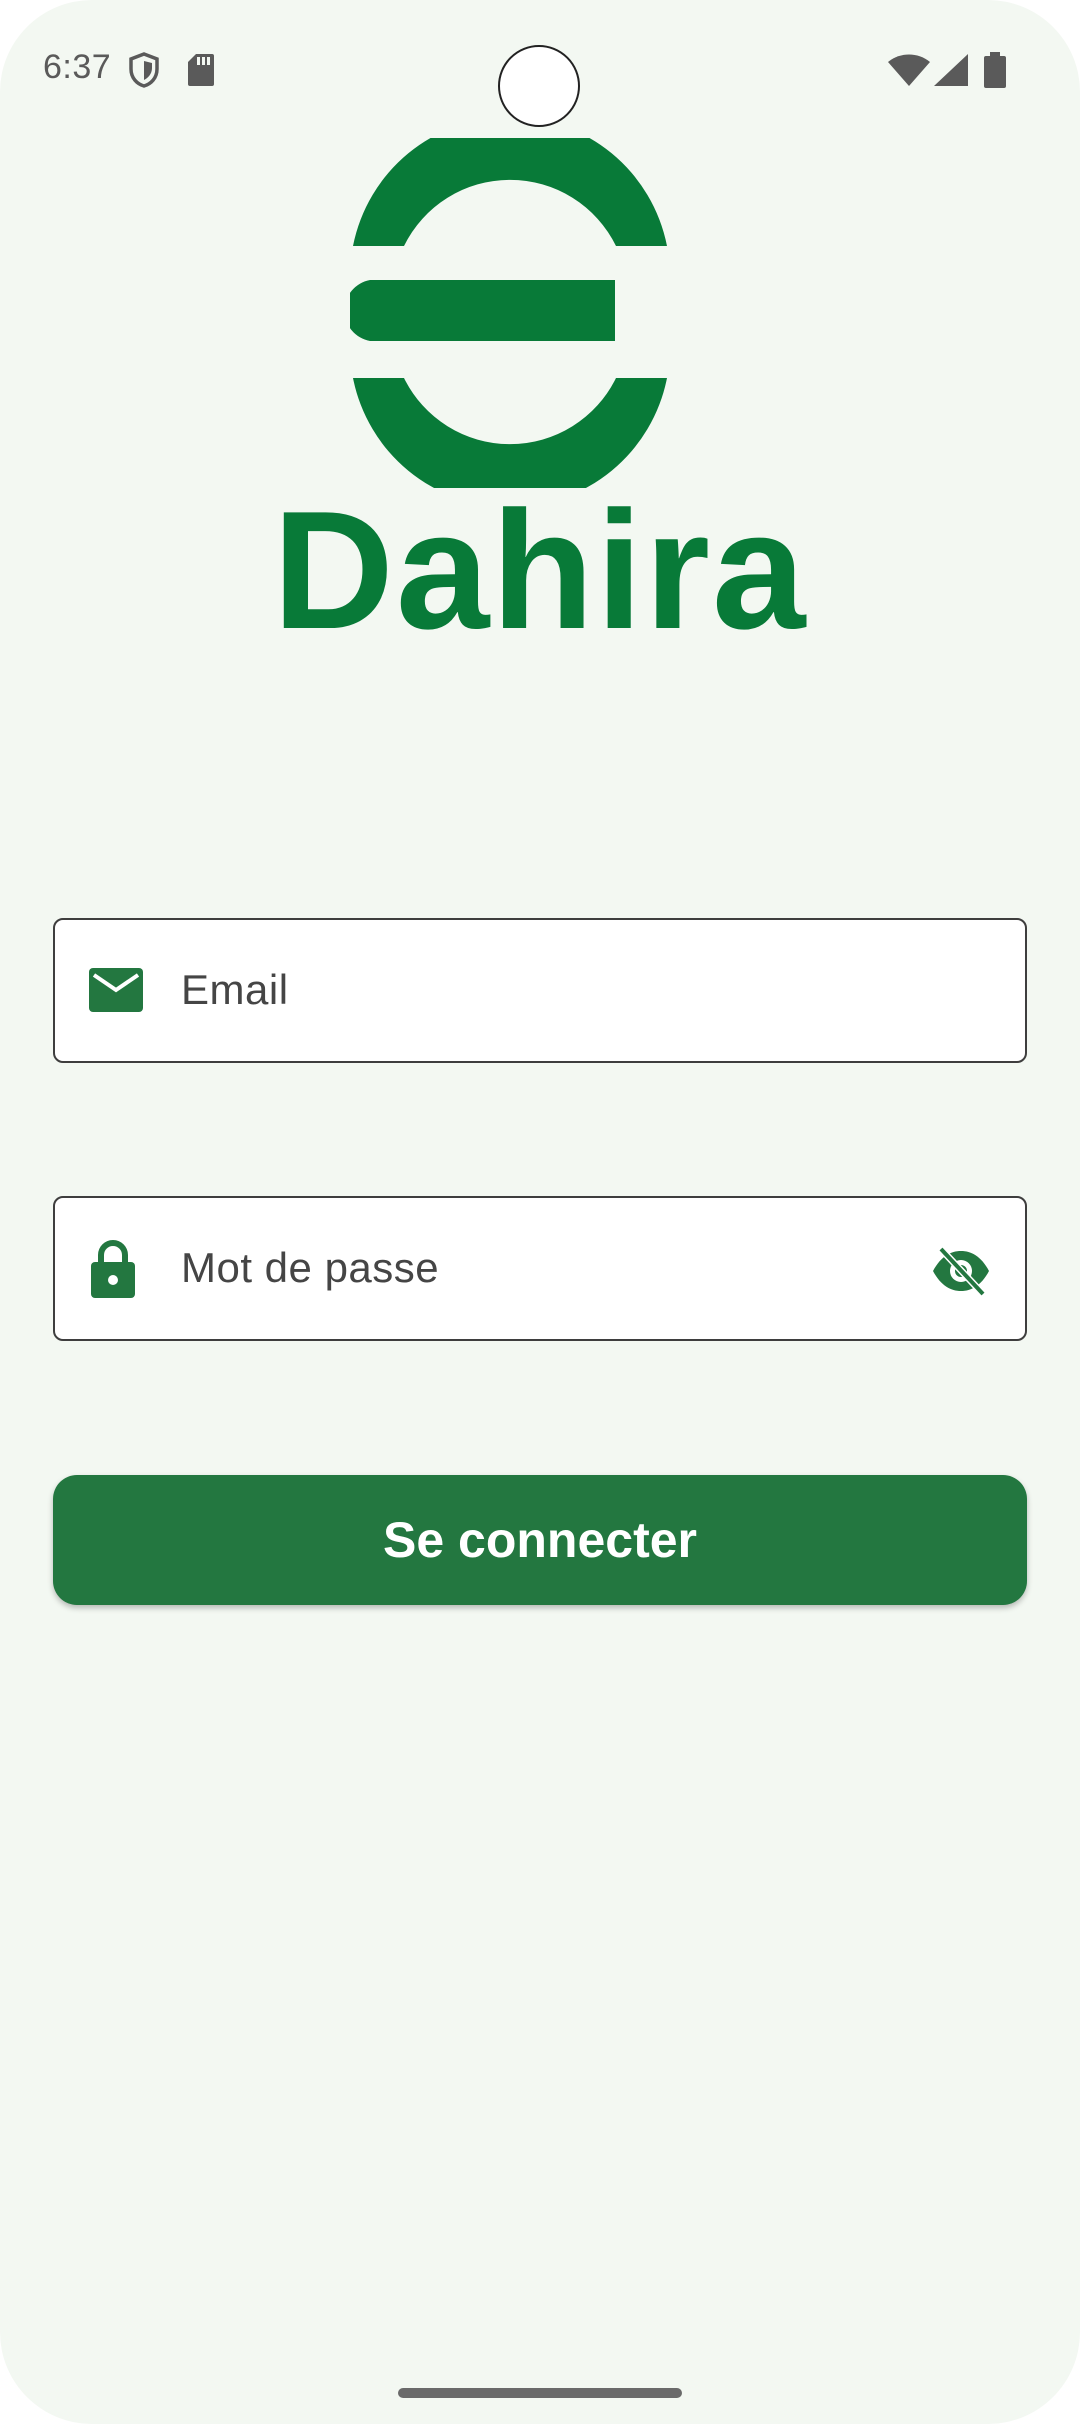 Image resolution: width=1080 pixels, height=2424 pixels. Describe the element at coordinates (235, 989) in the screenshot. I see `email-placeholder: Email` at that location.